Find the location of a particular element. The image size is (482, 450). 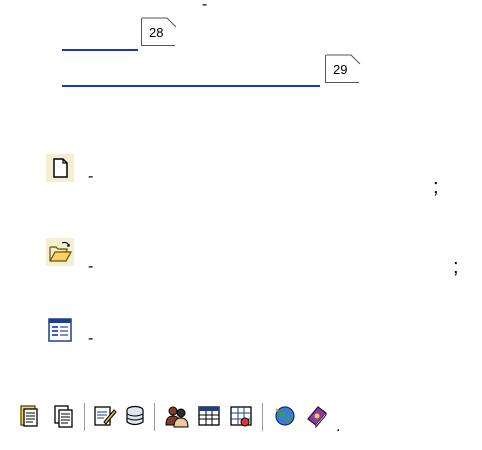

footnote-ref-28: 28 is located at coordinates (159, 31).